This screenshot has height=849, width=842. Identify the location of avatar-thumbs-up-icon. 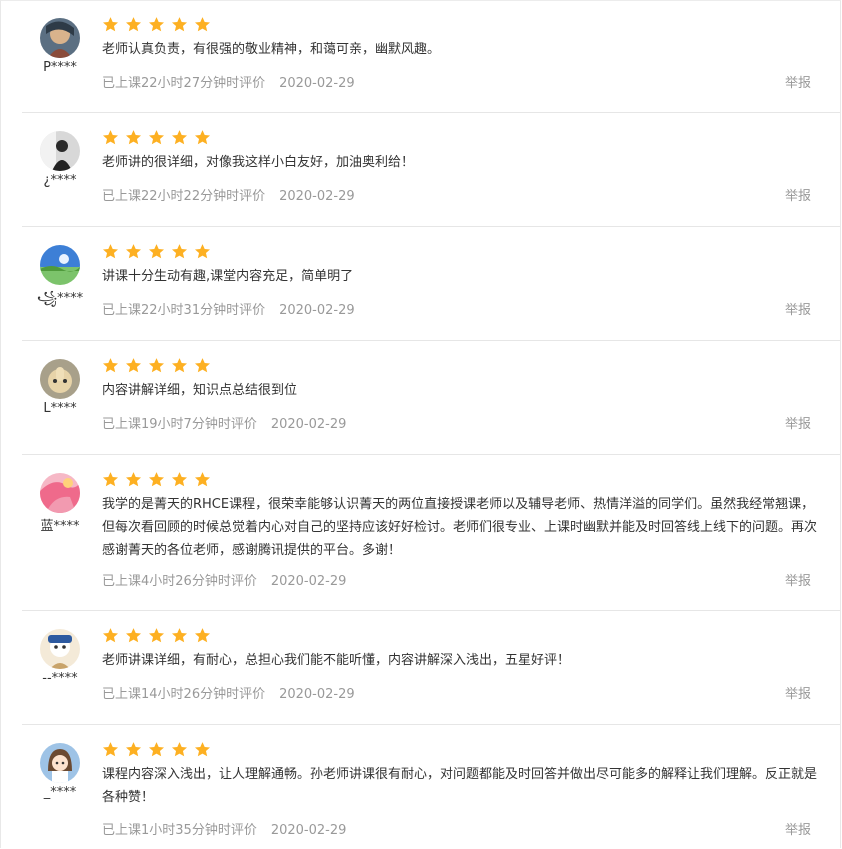
(60, 379).